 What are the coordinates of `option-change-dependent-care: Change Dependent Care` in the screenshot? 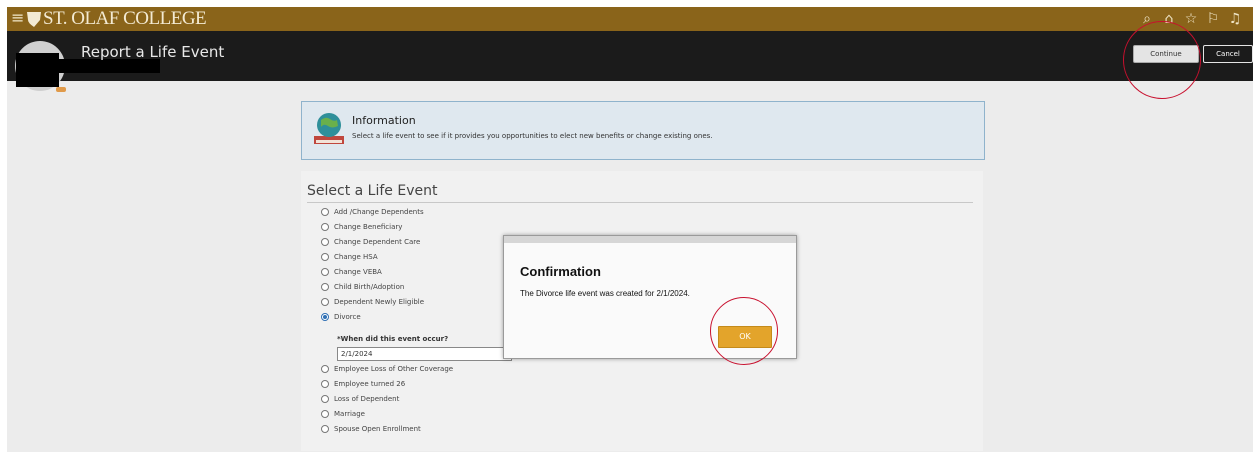 It's located at (370, 242).